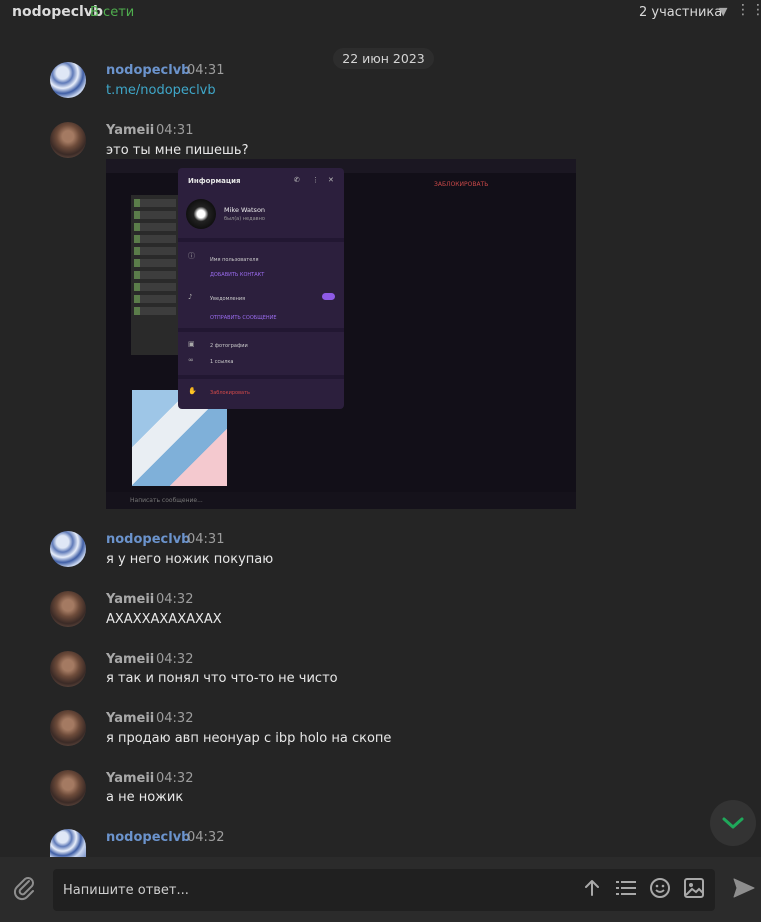  Describe the element at coordinates (191, 360) in the screenshot. I see `link-icon: ∞` at that location.